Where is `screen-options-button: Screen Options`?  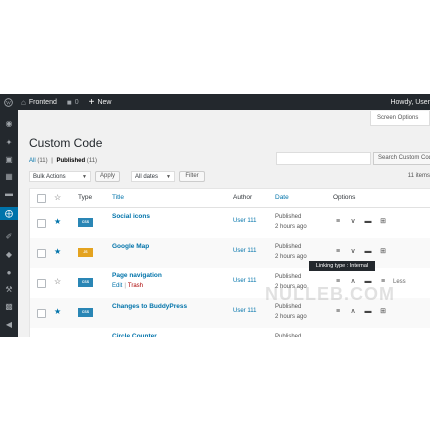
screen-options-button: Screen Options is located at coordinates (400, 118).